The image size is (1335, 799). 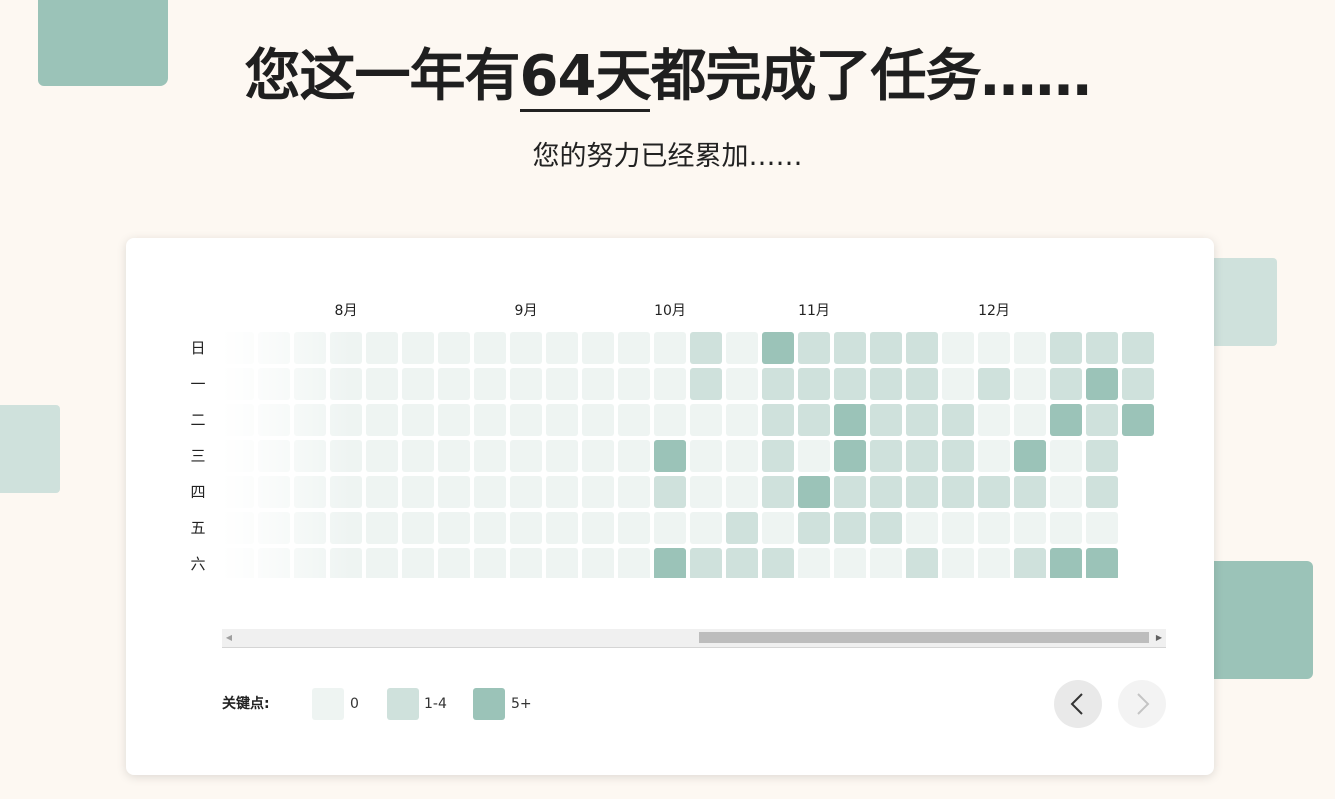 I want to click on horizontal-scrollbar: ◀ ▶, so click(x=694, y=638).